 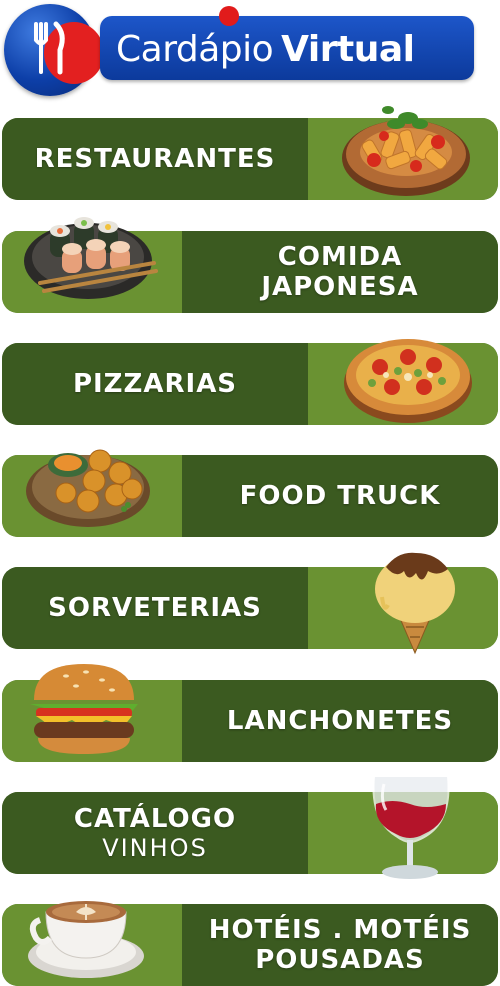 I want to click on category-food-truck-button: FOOD TRUCK, so click(x=250, y=493).